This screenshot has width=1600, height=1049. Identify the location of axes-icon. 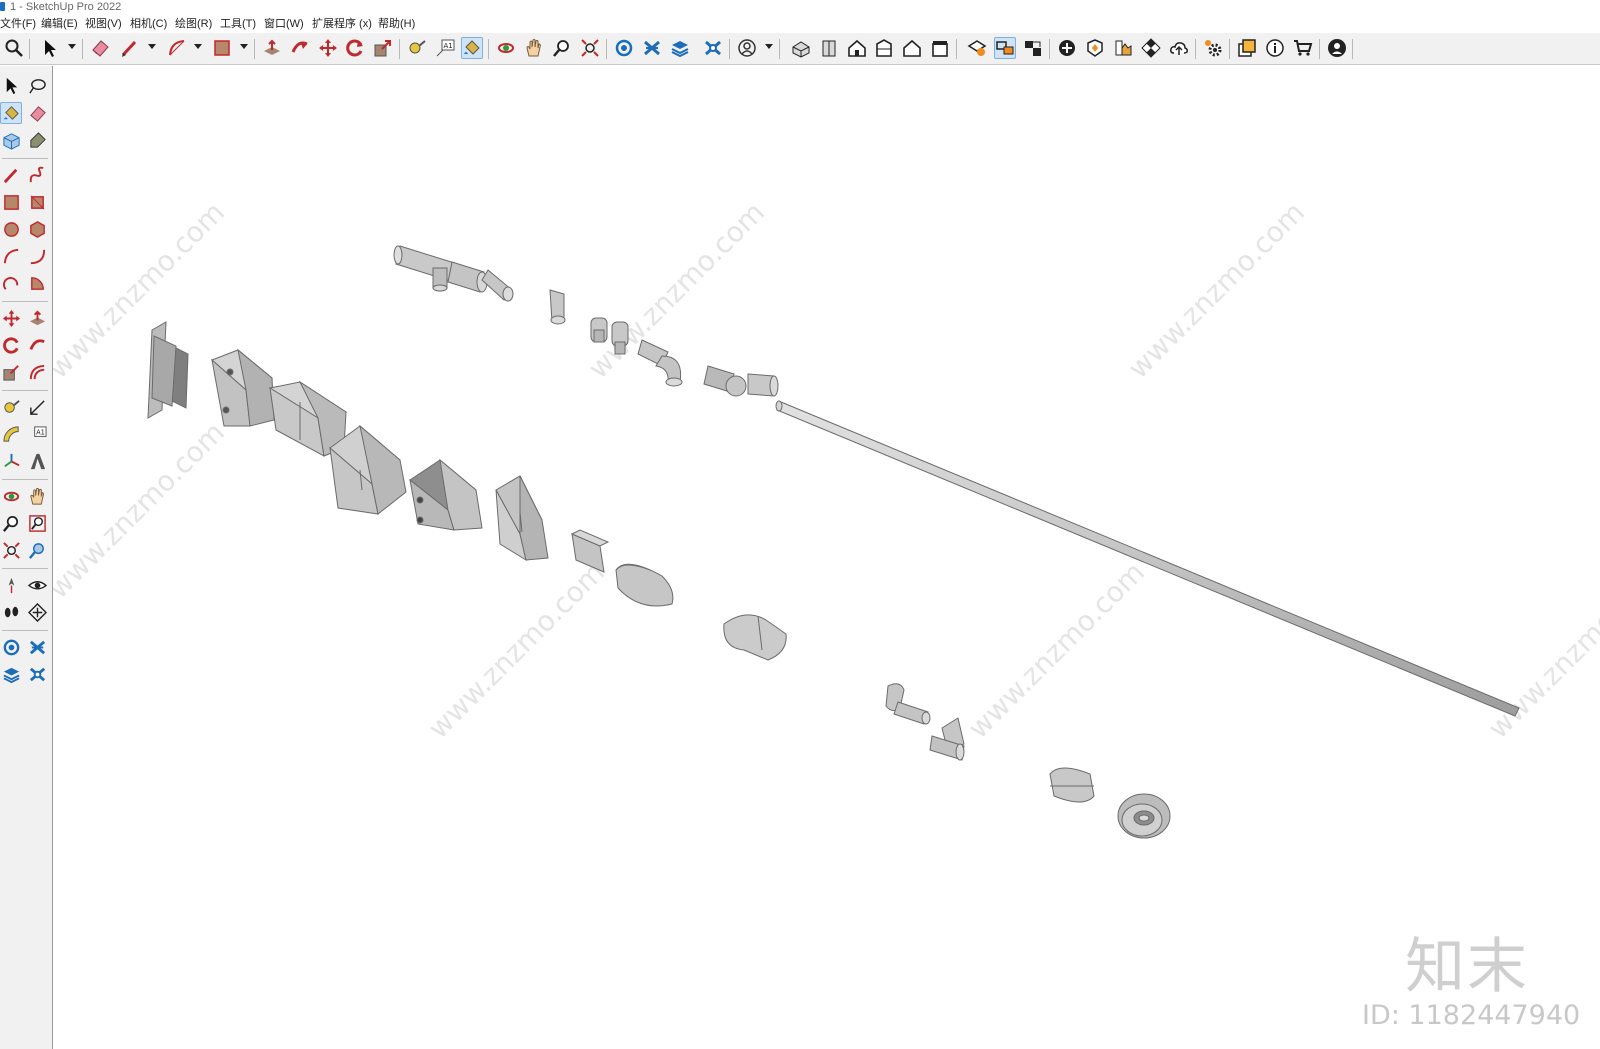
(11, 461).